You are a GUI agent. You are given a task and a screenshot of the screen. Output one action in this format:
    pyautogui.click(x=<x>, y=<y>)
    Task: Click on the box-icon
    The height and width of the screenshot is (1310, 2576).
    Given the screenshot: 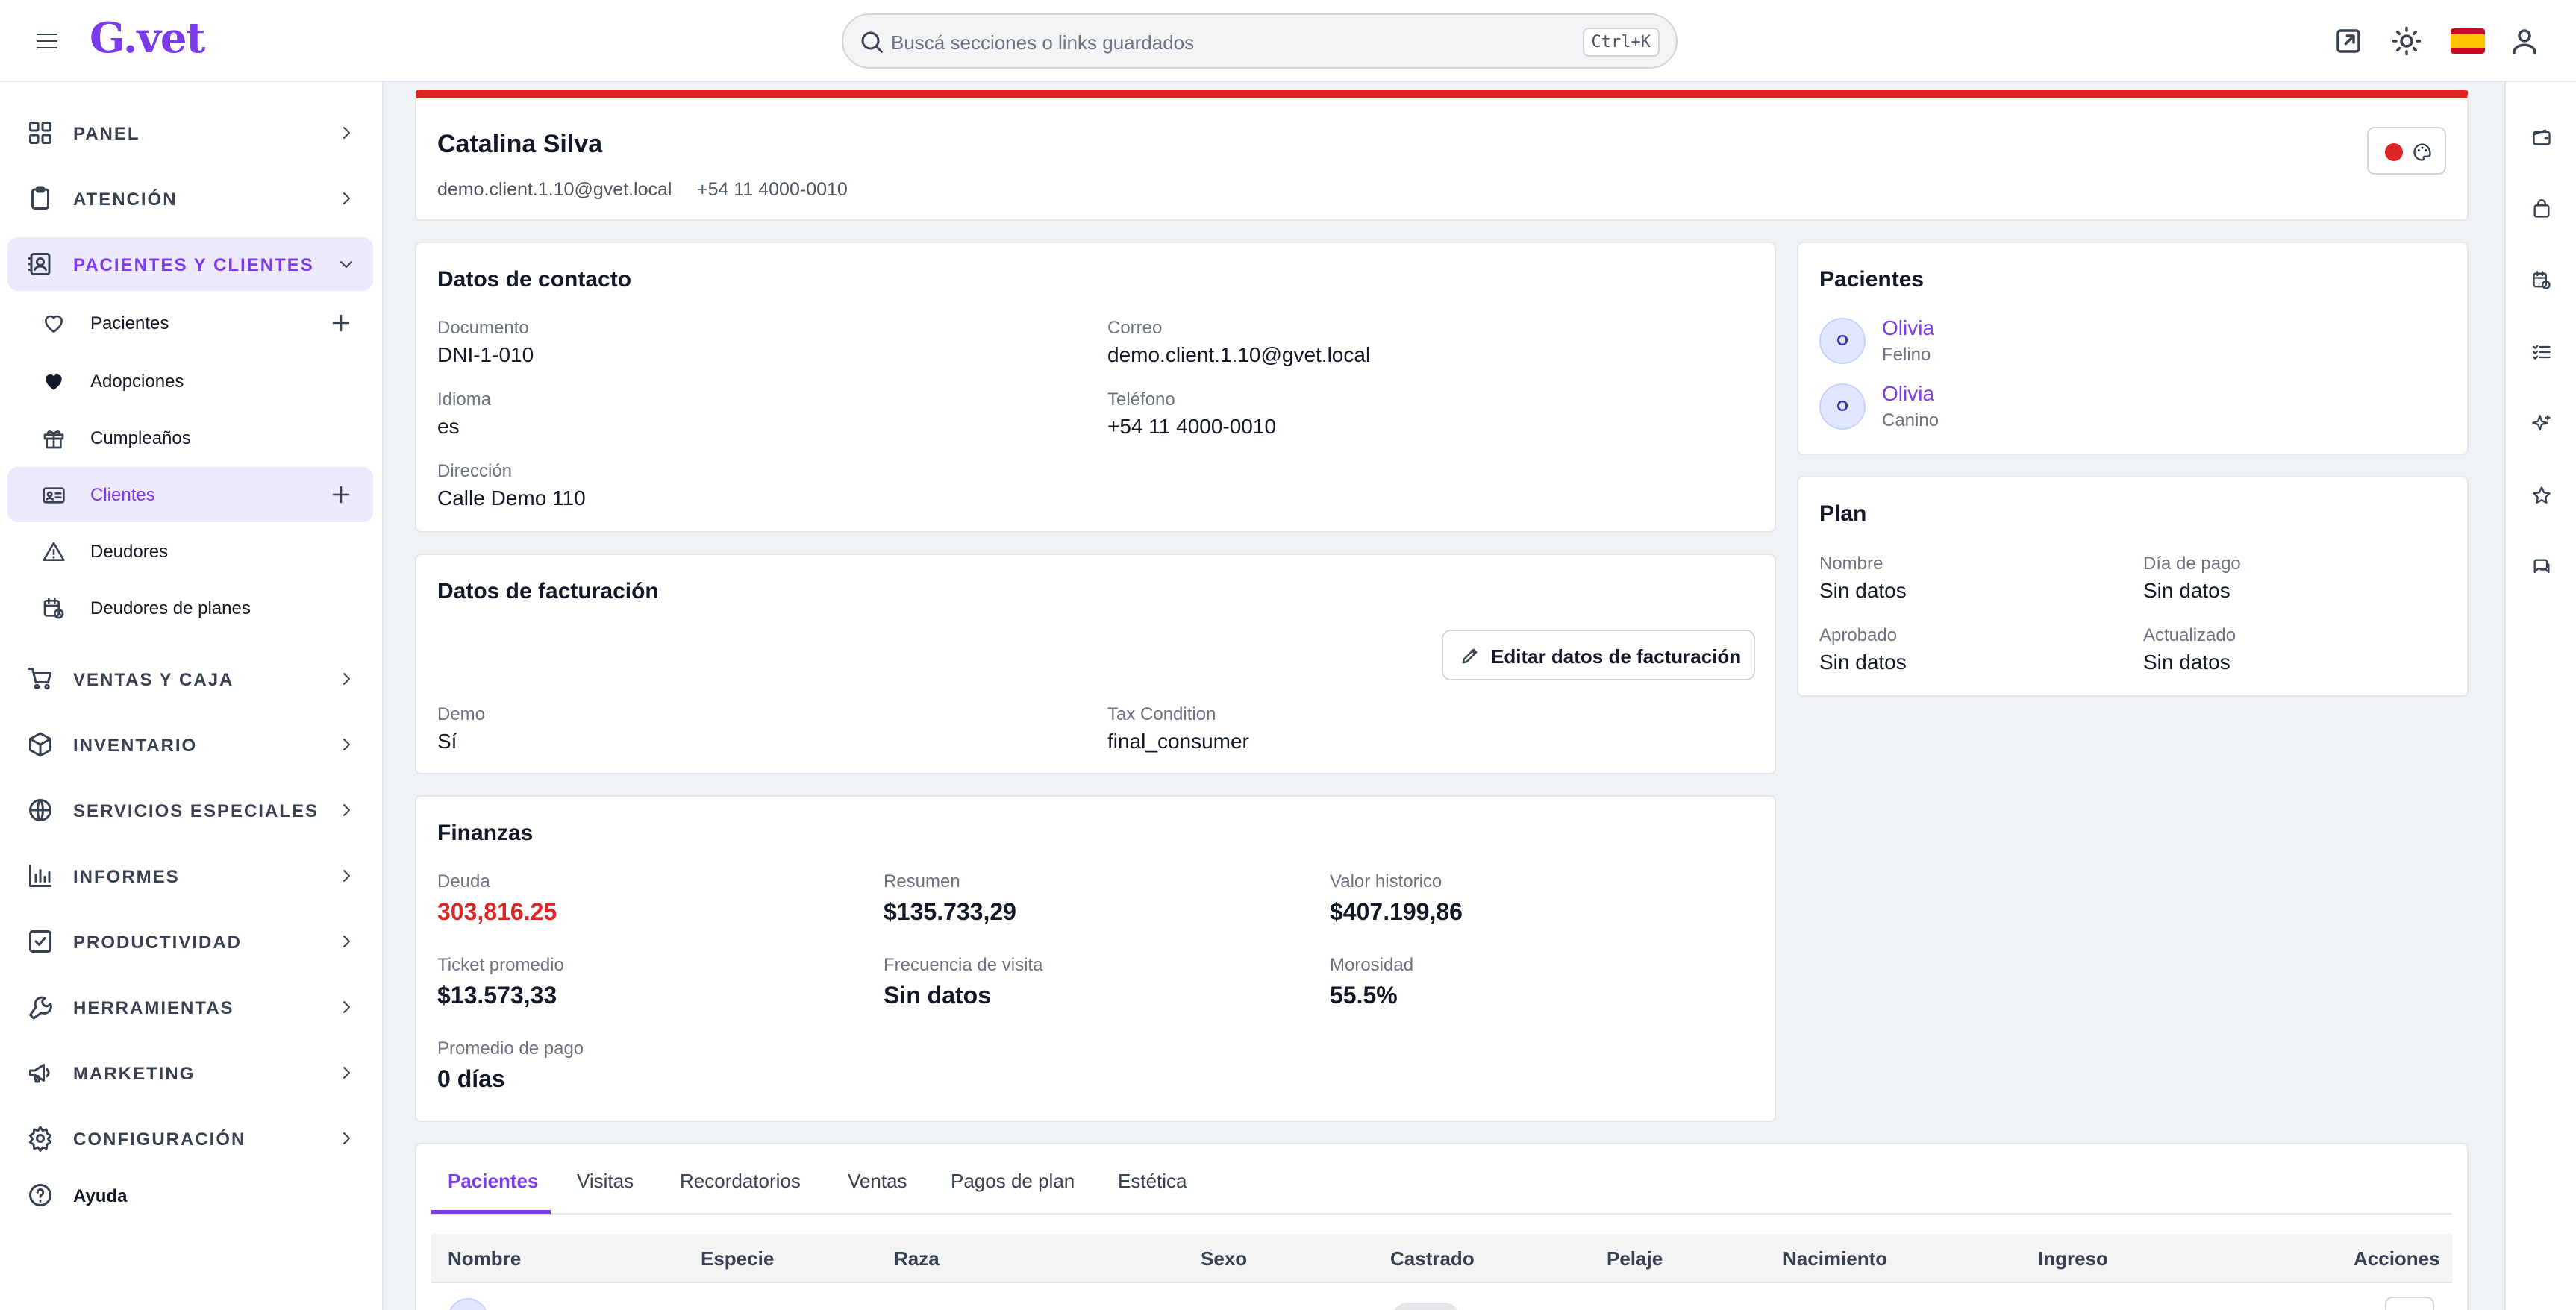 What is the action you would take?
    pyautogui.click(x=40, y=744)
    